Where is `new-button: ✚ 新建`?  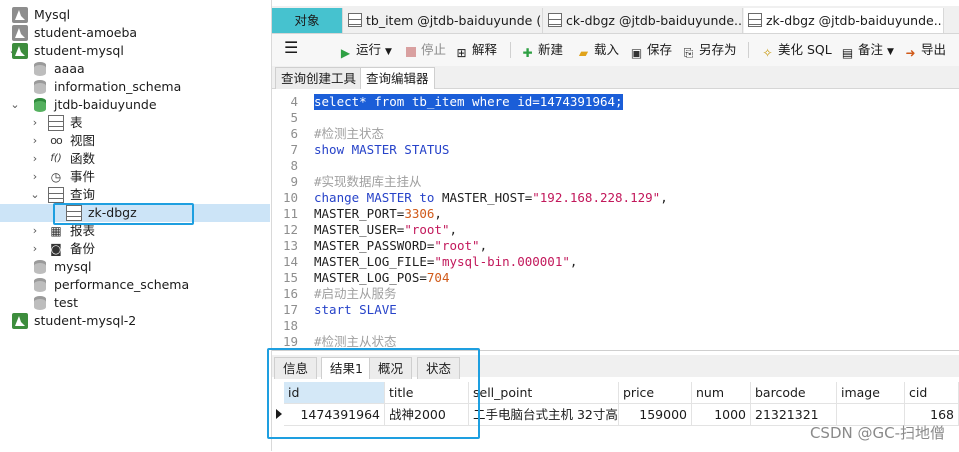 new-button: ✚ 新建 is located at coordinates (541, 50).